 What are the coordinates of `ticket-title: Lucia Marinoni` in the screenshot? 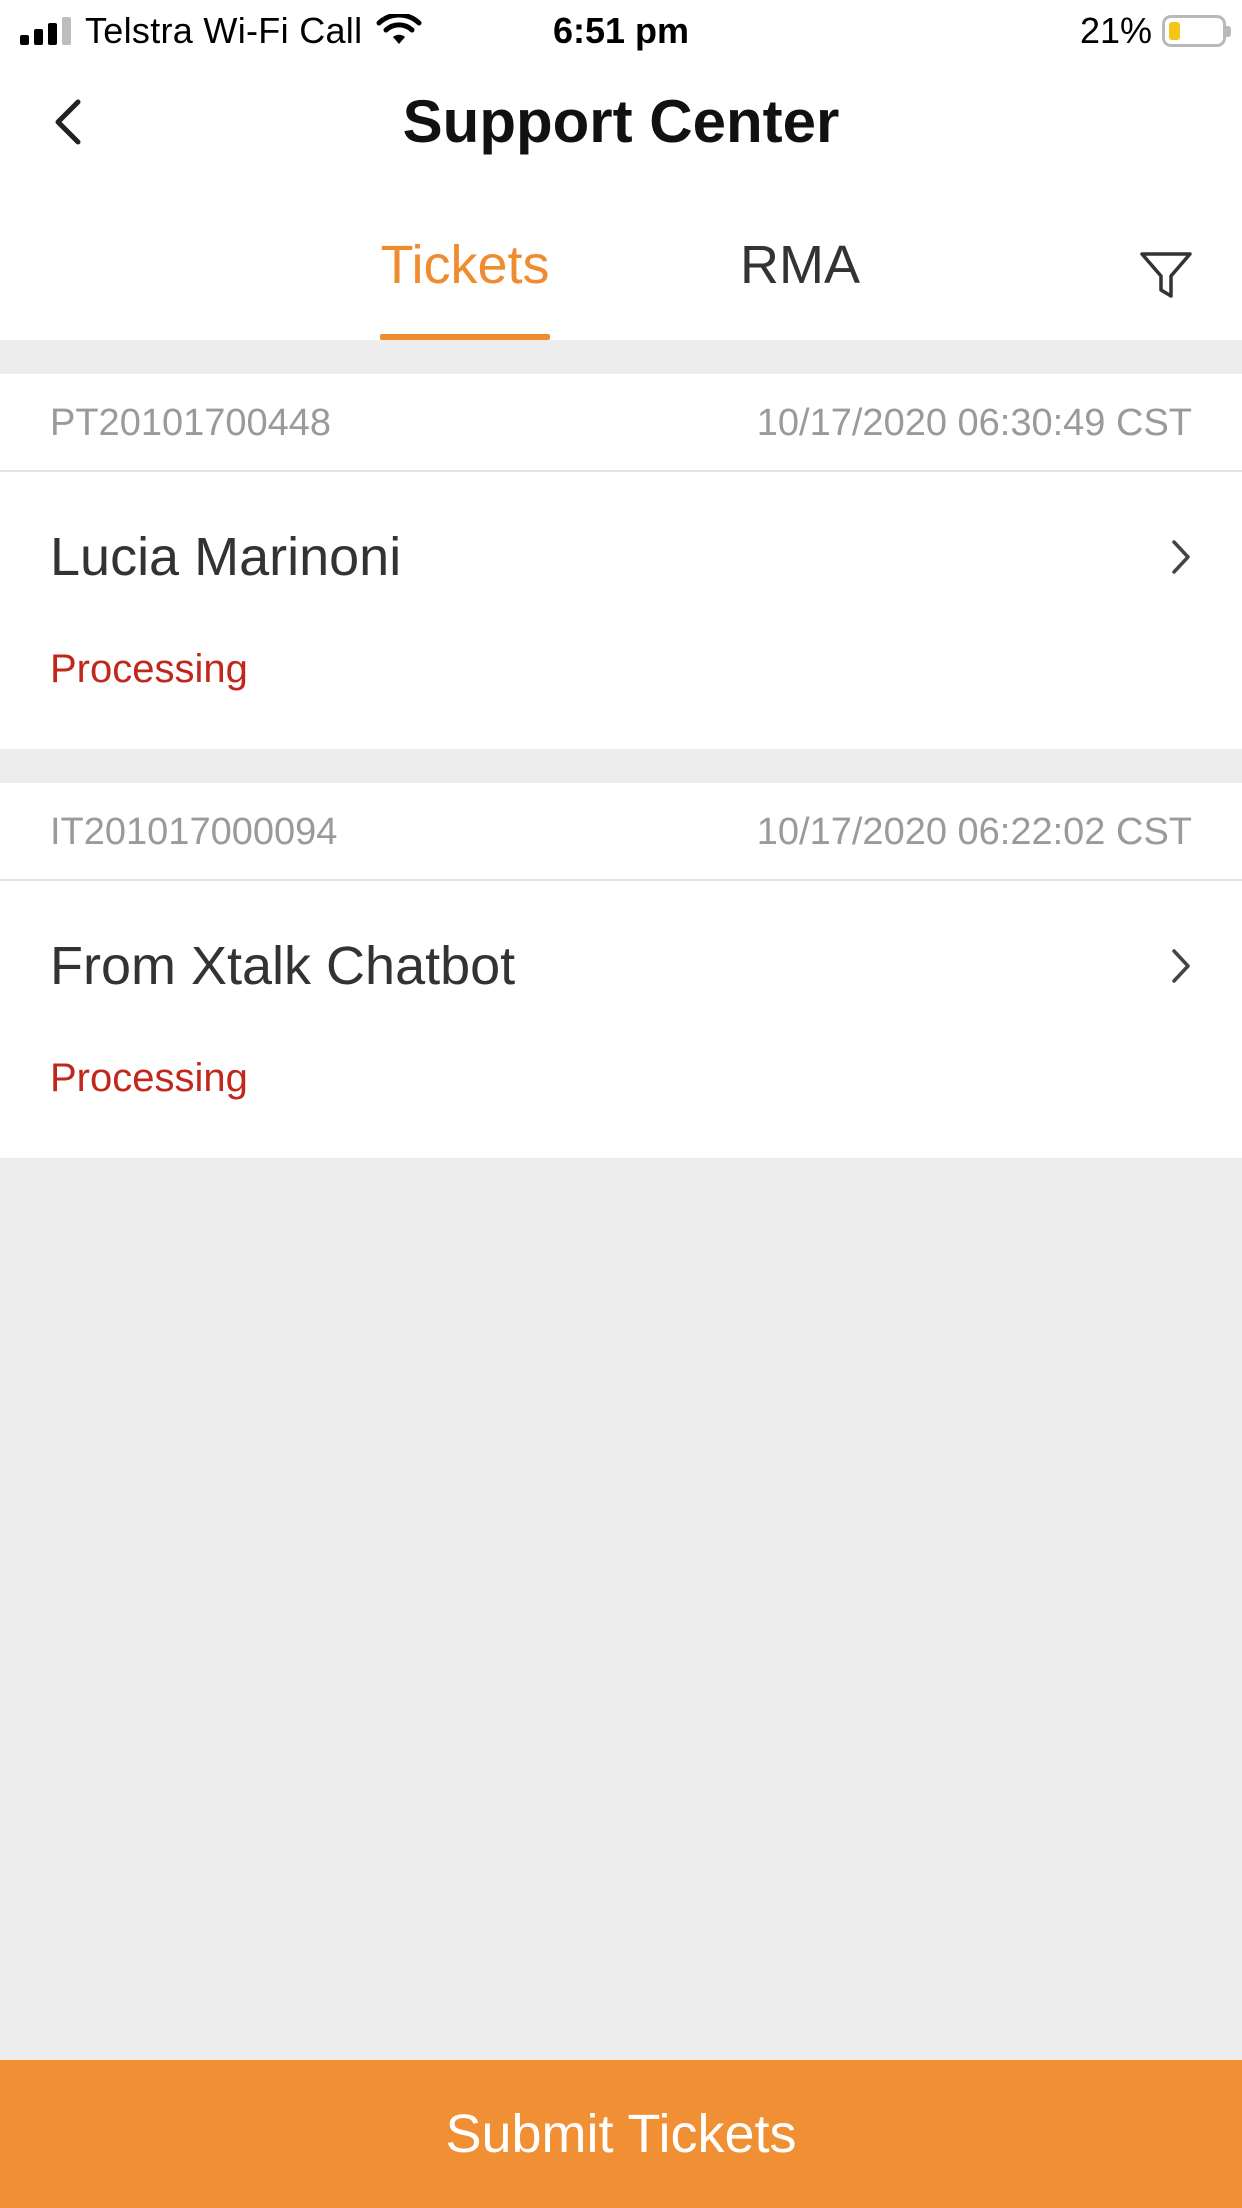 It's located at (225, 557).